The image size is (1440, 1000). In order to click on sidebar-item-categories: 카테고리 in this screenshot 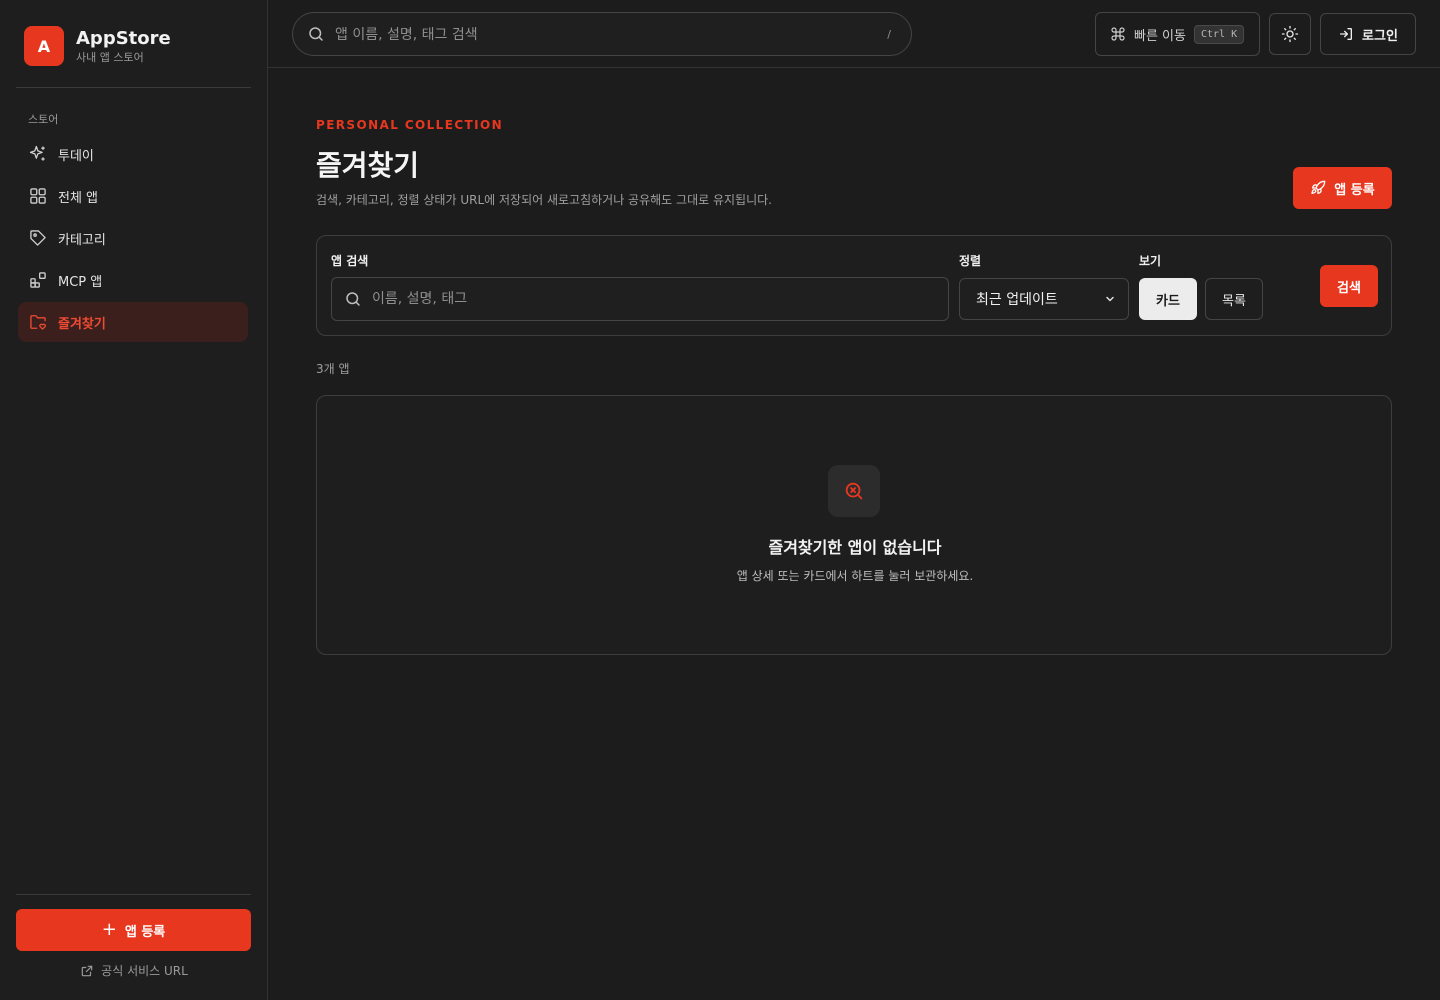, I will do `click(133, 238)`.